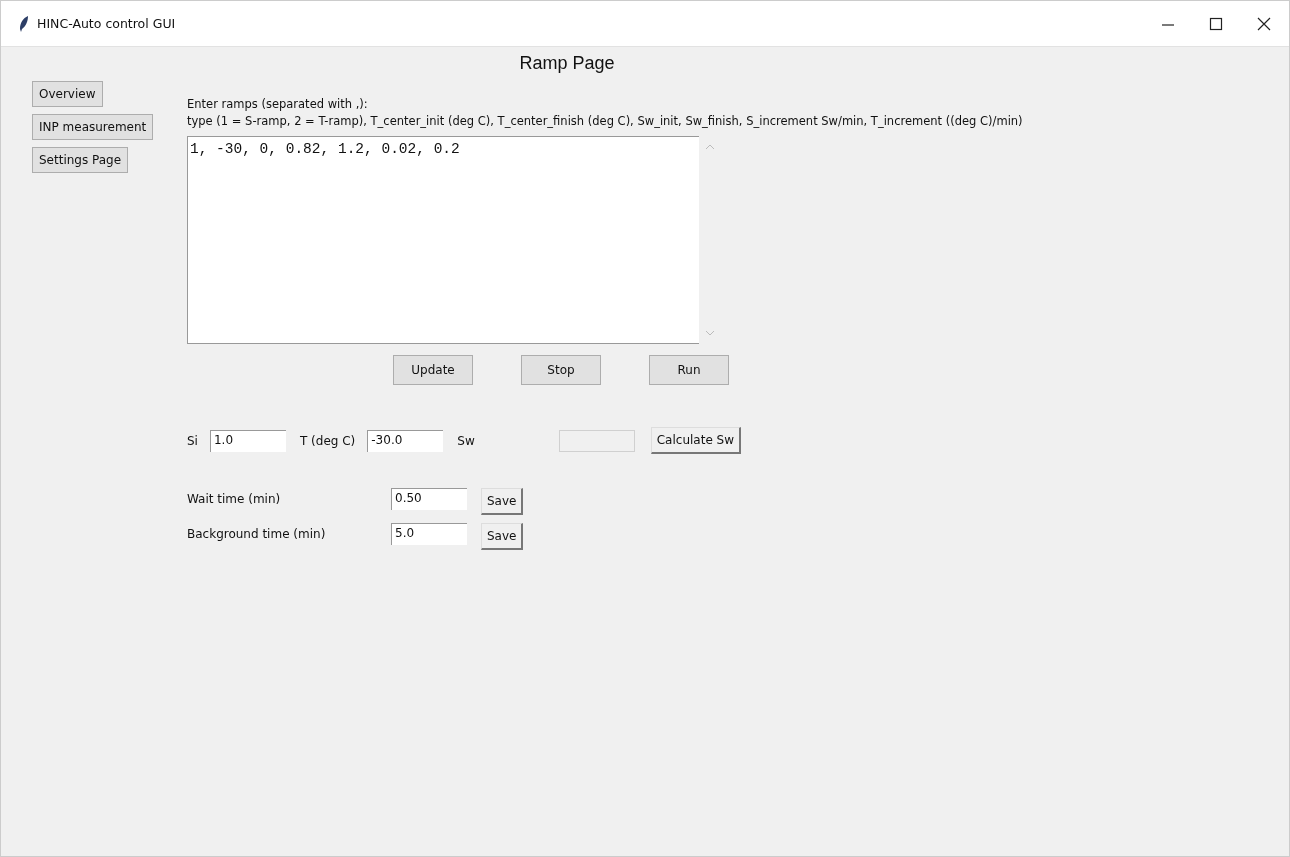 The width and height of the screenshot is (1290, 857). Describe the element at coordinates (429, 498) in the screenshot. I see `input-field: 0.50` at that location.